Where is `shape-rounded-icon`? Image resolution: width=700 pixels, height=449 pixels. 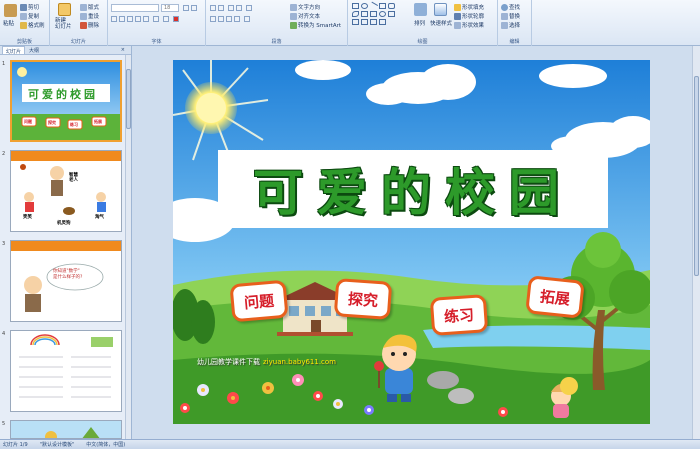
shape-rounded-icon is located at coordinates (391, 6).